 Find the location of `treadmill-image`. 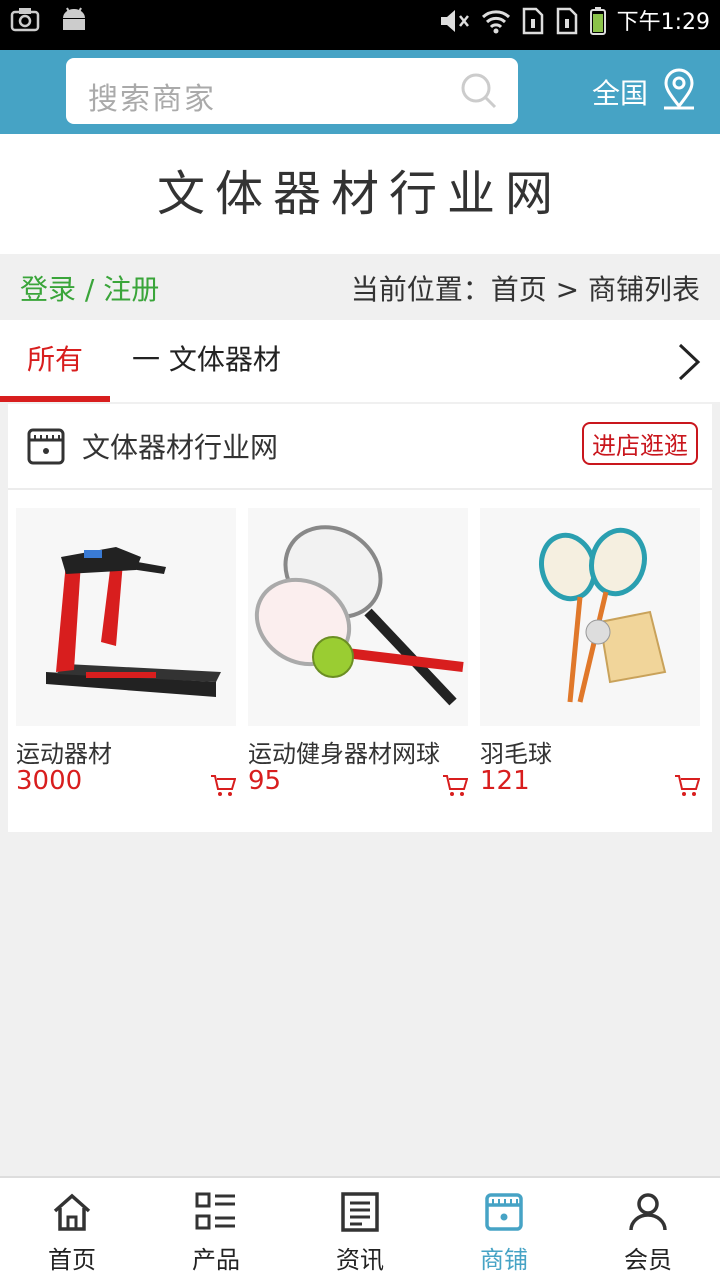

treadmill-image is located at coordinates (126, 617).